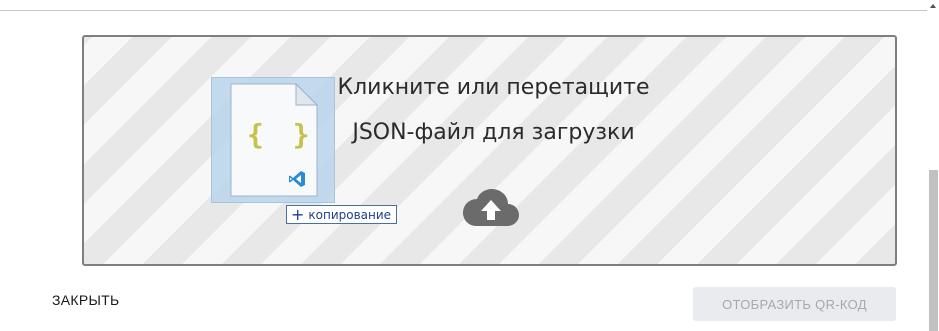 The height and width of the screenshot is (331, 939). What do you see at coordinates (298, 214) in the screenshot?
I see `plus-icon: +` at bounding box center [298, 214].